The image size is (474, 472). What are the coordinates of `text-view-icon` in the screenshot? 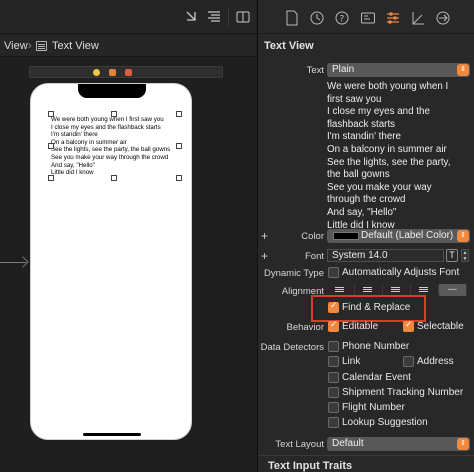 It's located at (41, 46).